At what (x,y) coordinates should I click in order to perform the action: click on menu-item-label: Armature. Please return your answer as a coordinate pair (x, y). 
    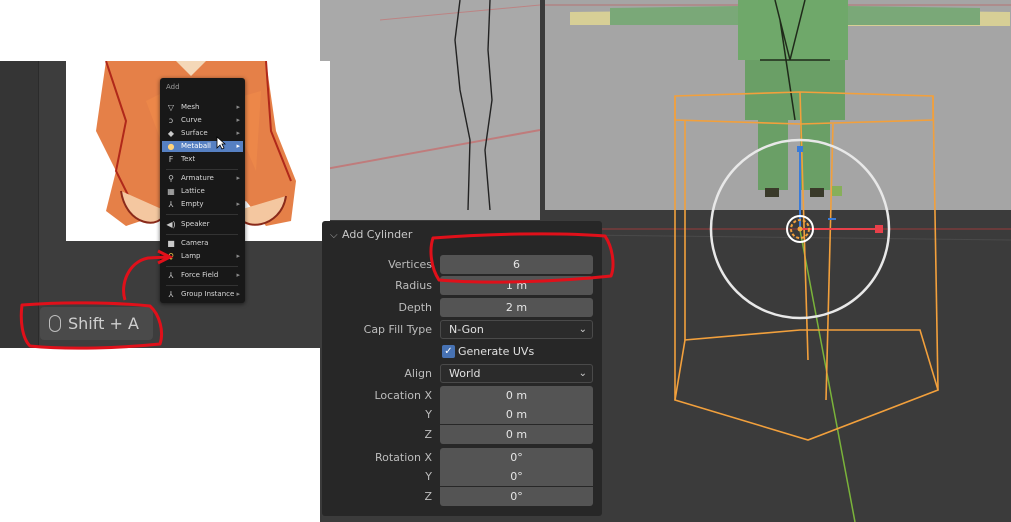
    Looking at the image, I should click on (197, 178).